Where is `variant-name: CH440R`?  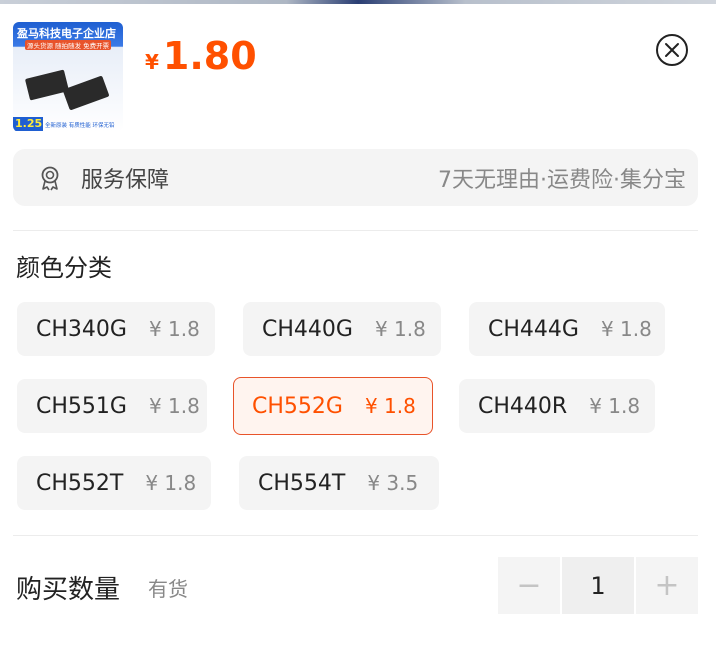 variant-name: CH440R is located at coordinates (523, 406).